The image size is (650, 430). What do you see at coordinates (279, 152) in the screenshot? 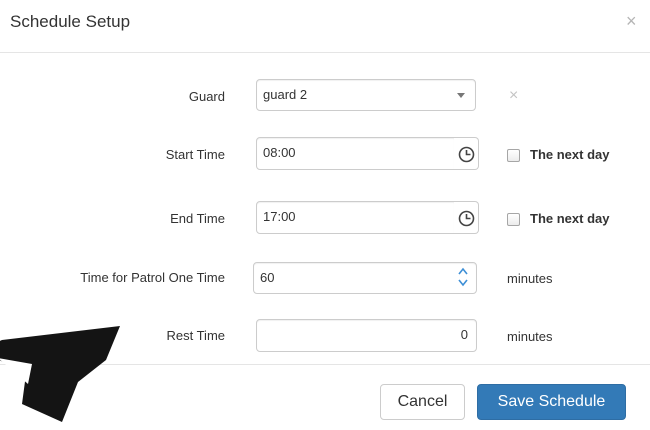
I see `start-time-value: 08:00` at bounding box center [279, 152].